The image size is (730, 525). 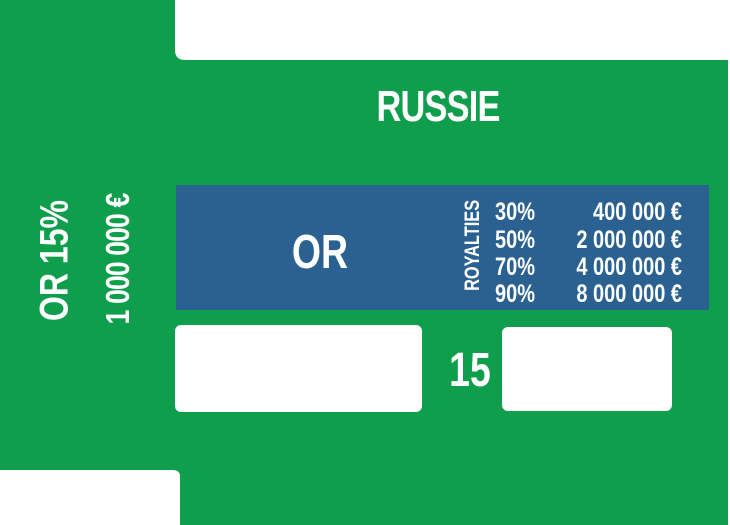 What do you see at coordinates (515, 212) in the screenshot?
I see `royalty-percent: 30%` at bounding box center [515, 212].